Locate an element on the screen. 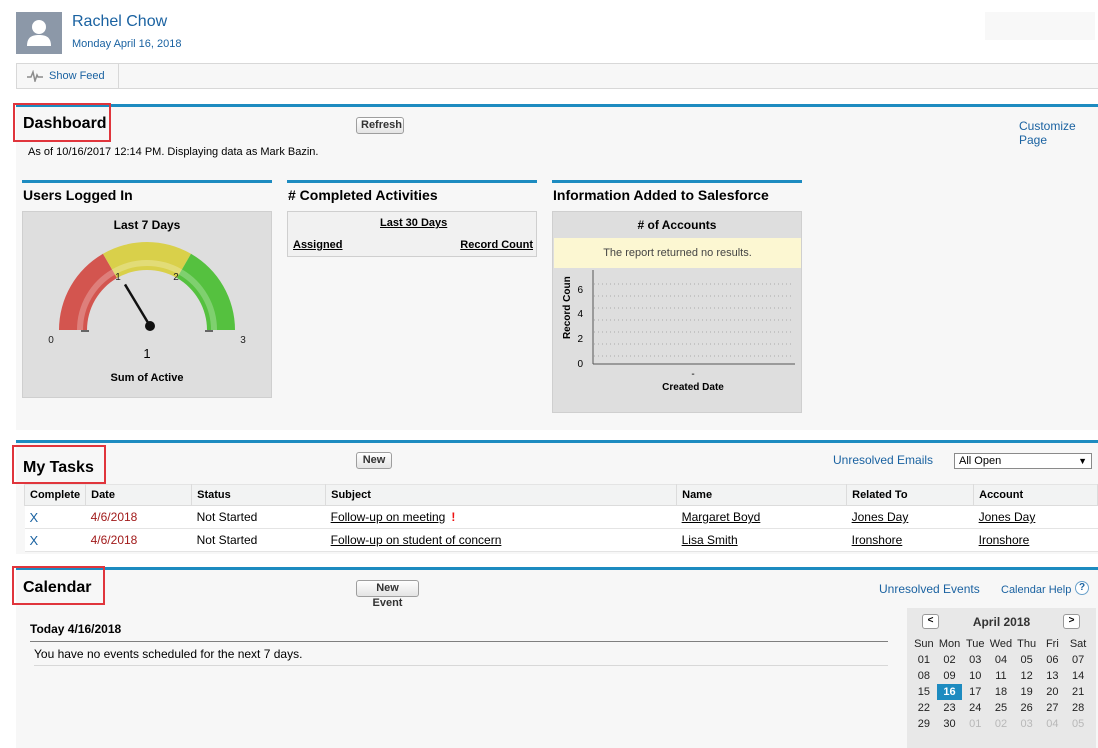 This screenshot has width=1098, height=748. task-filter-select: All Open ▼ is located at coordinates (1023, 461).